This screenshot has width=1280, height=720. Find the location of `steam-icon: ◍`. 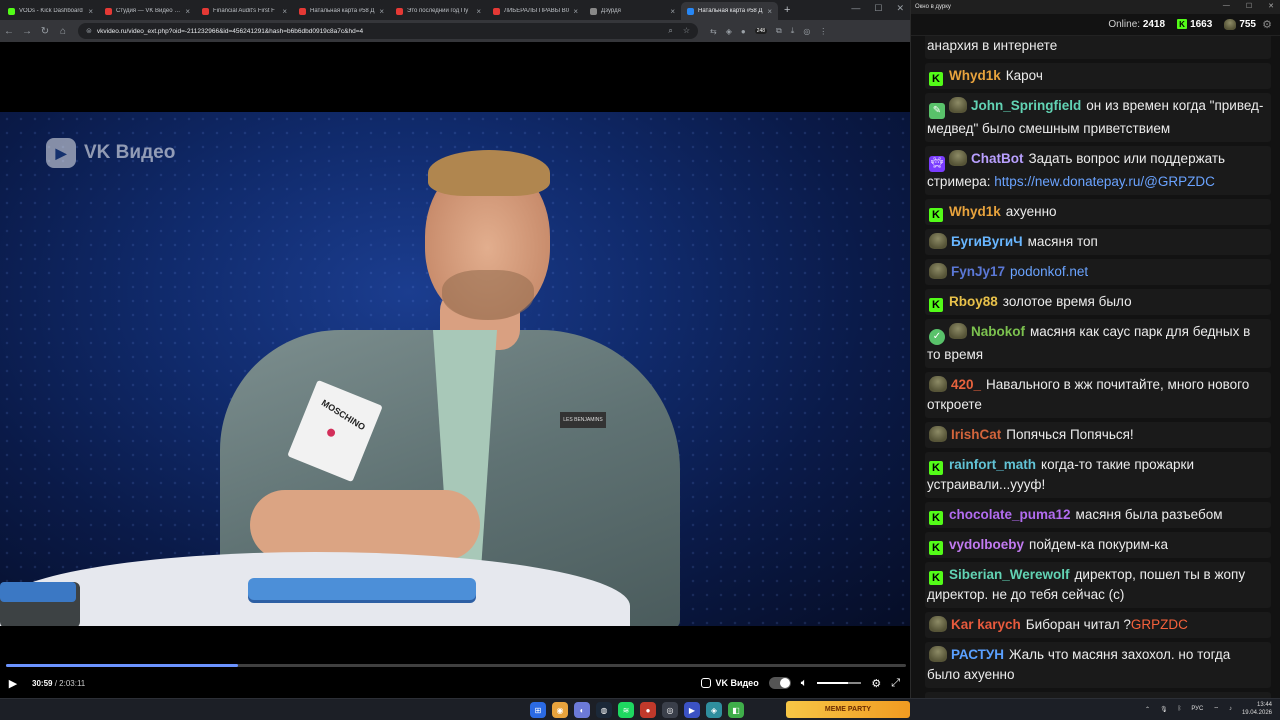

steam-icon: ◍ is located at coordinates (604, 710).